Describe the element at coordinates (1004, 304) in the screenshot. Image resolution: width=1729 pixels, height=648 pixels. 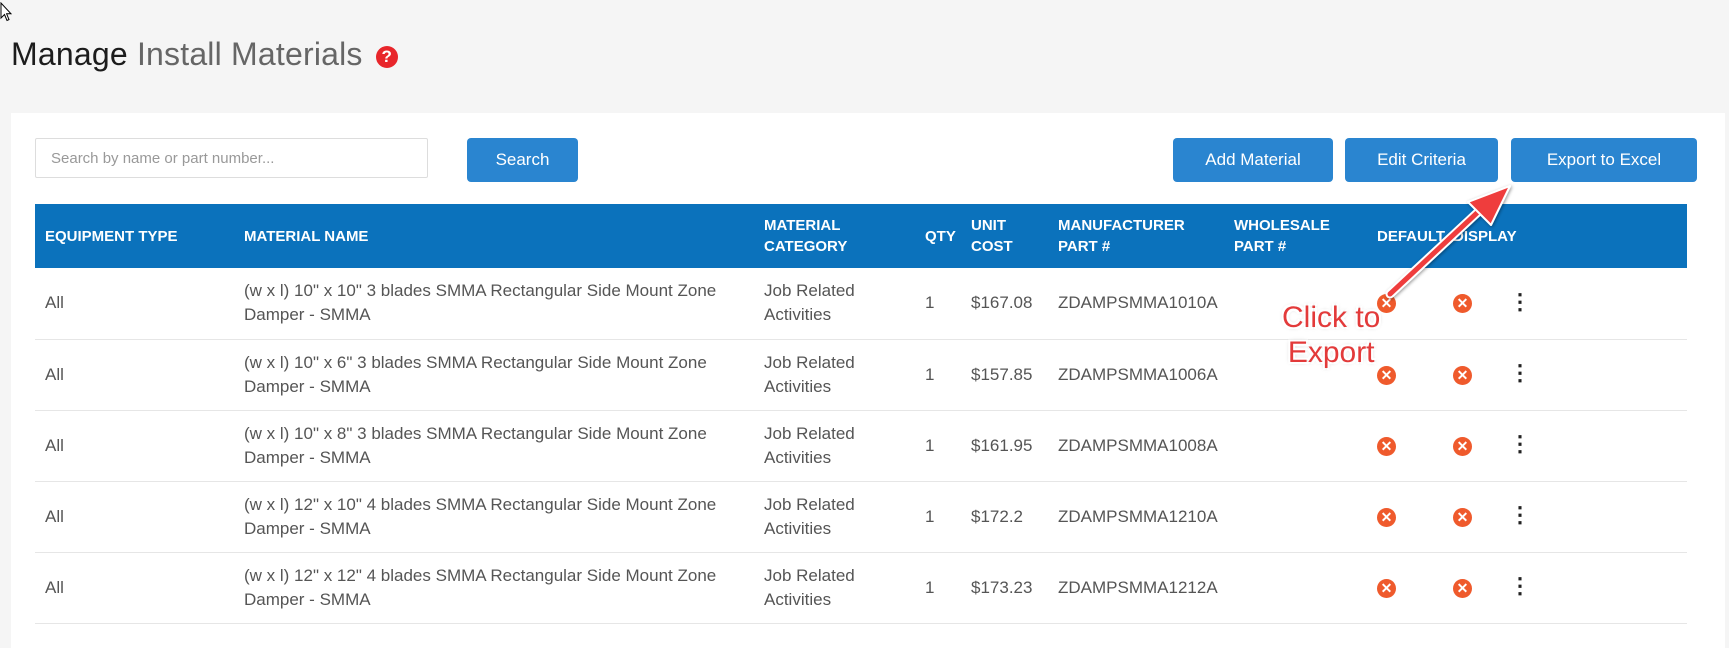
I see `cell-unit-cost: $167.08` at that location.